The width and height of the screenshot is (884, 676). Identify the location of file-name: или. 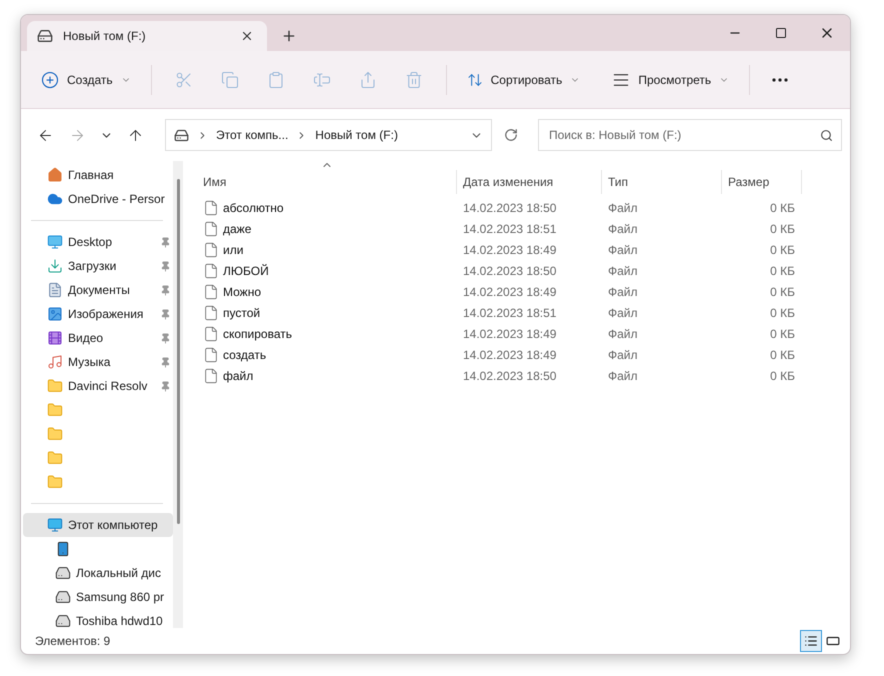
(327, 250).